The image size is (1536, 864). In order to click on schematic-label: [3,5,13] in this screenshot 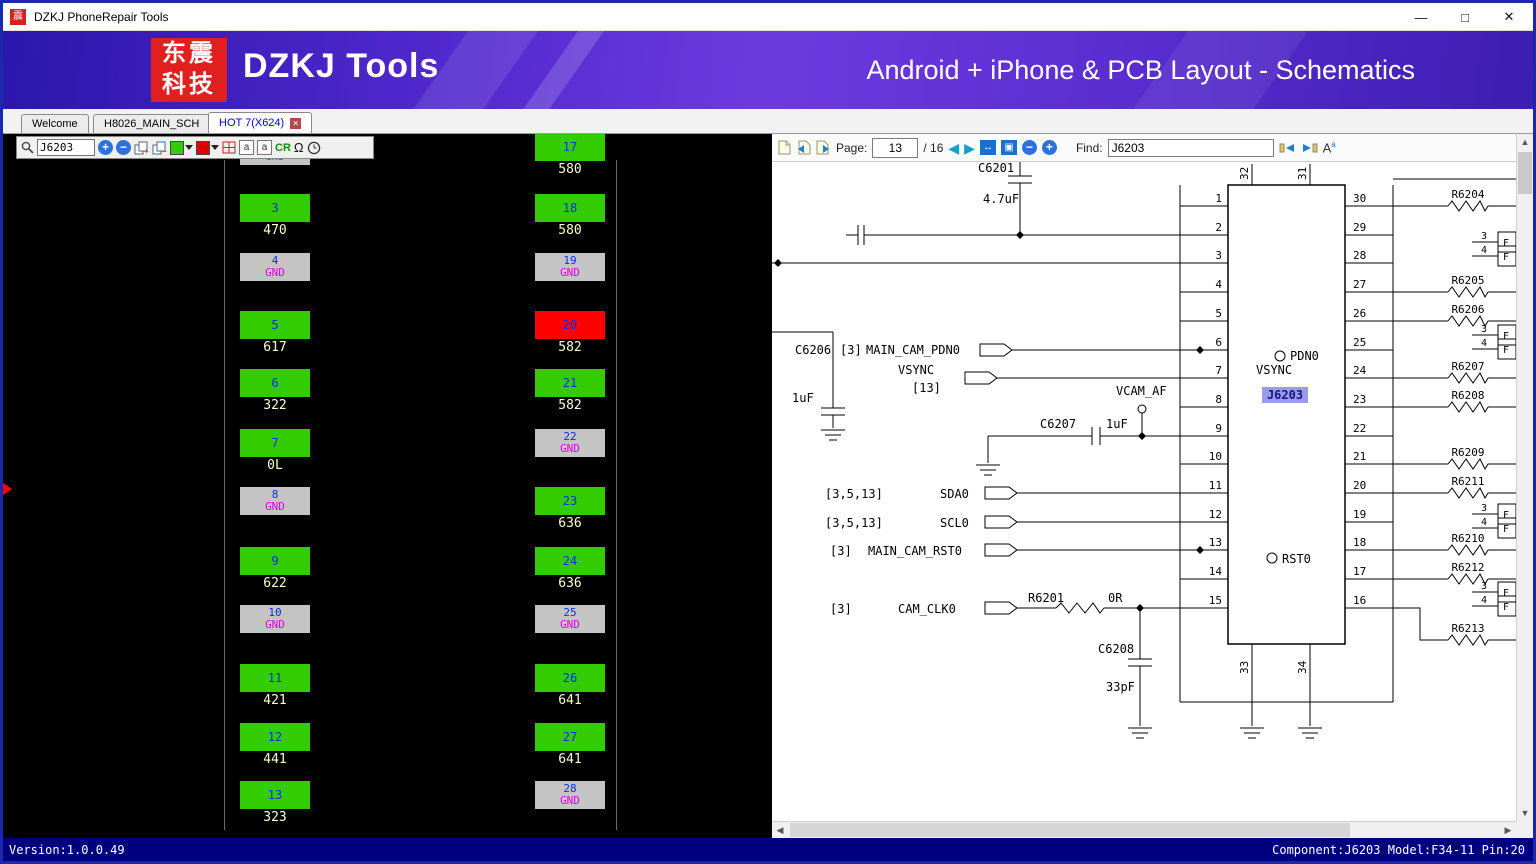, I will do `click(854, 523)`.